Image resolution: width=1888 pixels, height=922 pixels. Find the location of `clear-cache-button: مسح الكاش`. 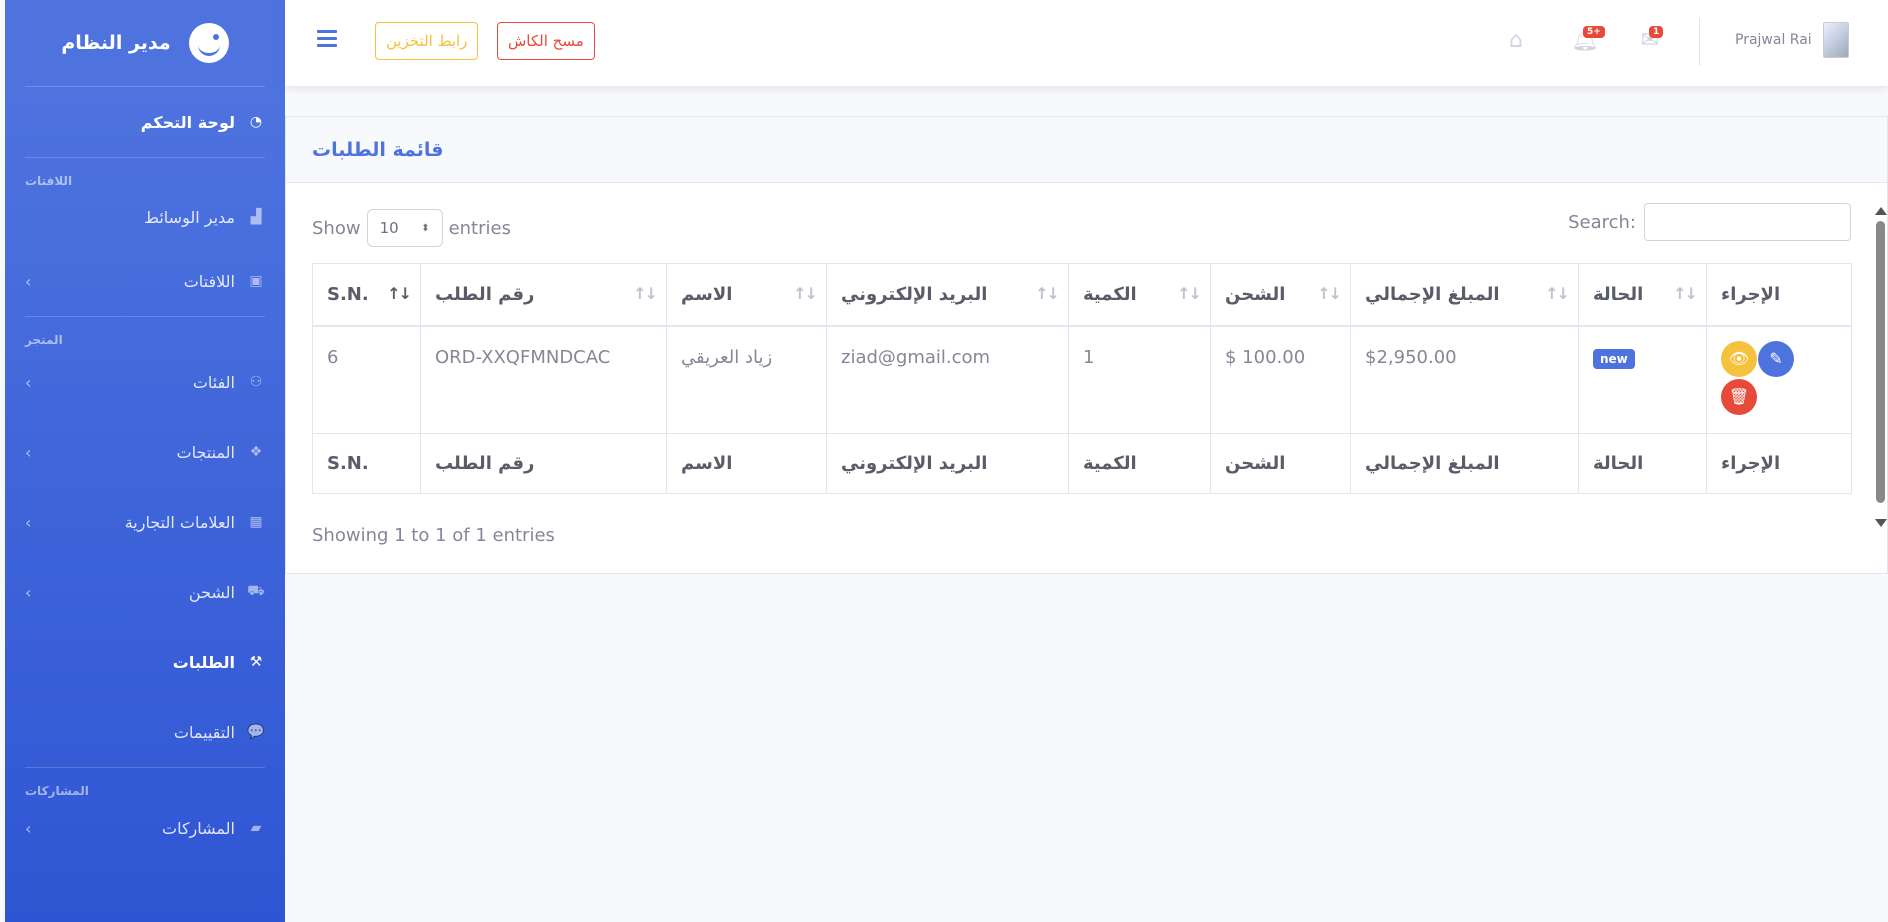

clear-cache-button: مسح الكاش is located at coordinates (546, 41).